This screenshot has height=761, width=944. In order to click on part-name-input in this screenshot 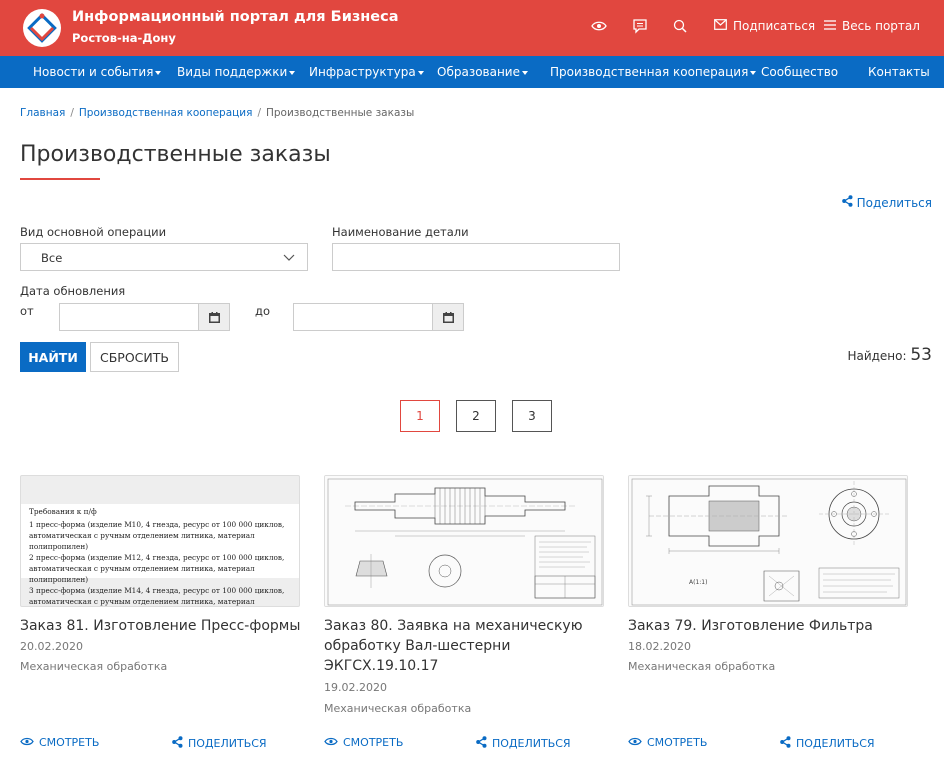, I will do `click(476, 257)`.